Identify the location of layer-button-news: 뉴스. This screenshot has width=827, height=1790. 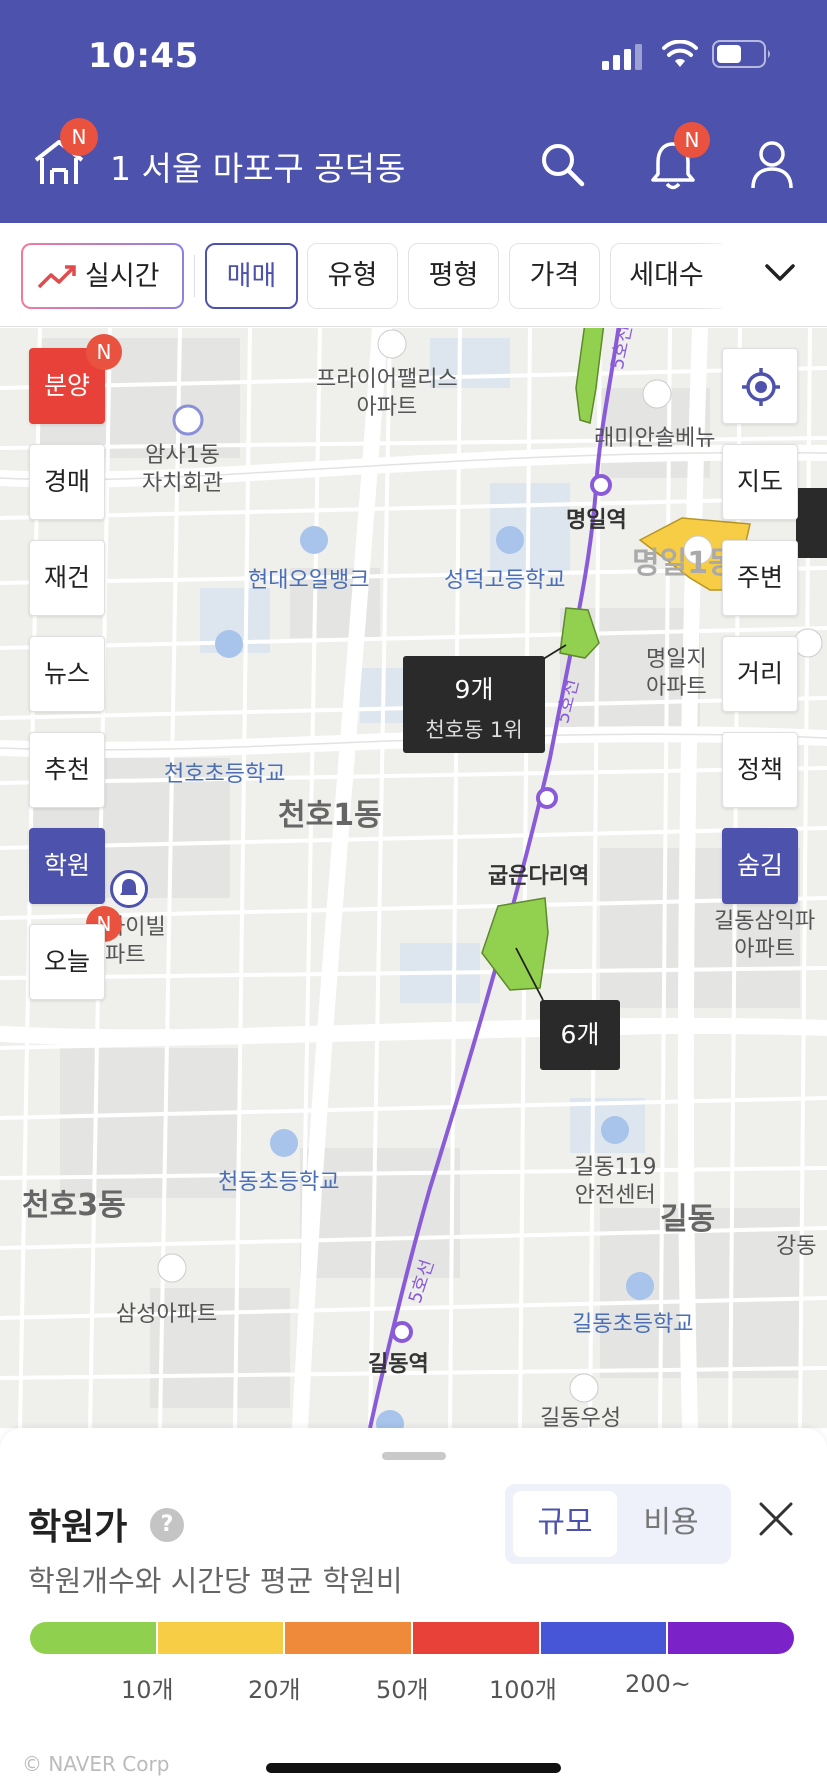
(67, 674).